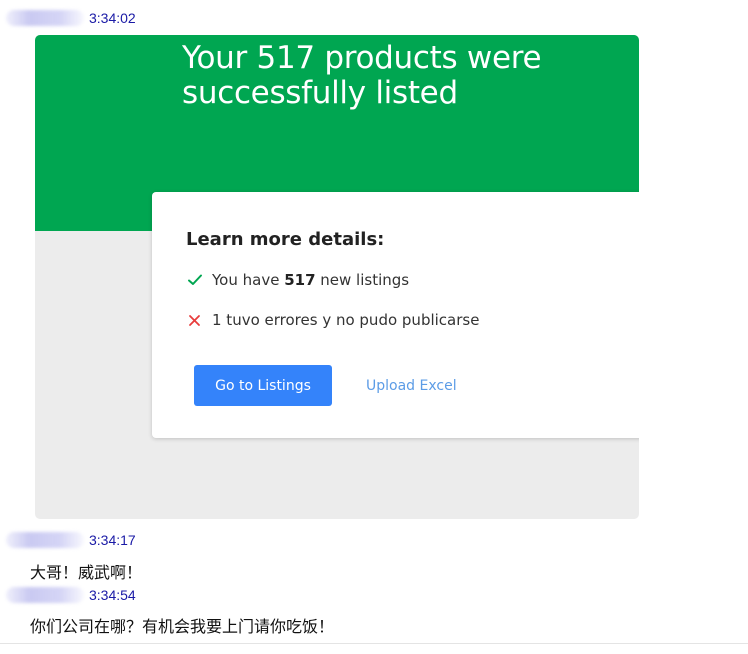  What do you see at coordinates (263, 385) in the screenshot?
I see `go-to-listings-button: Go to Listings` at bounding box center [263, 385].